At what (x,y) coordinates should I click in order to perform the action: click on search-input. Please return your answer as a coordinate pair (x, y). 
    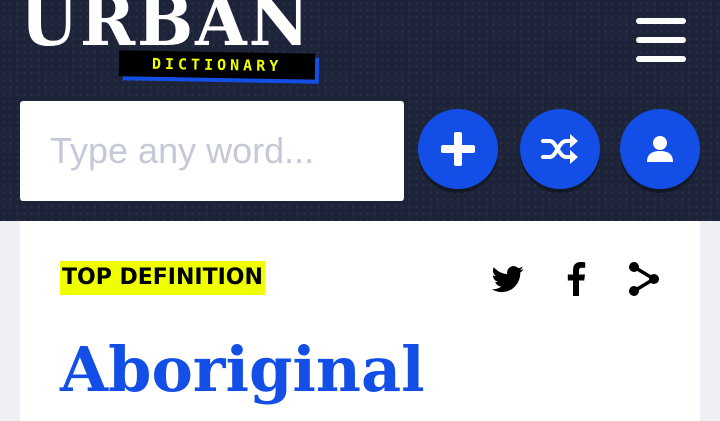
    Looking at the image, I should click on (212, 151).